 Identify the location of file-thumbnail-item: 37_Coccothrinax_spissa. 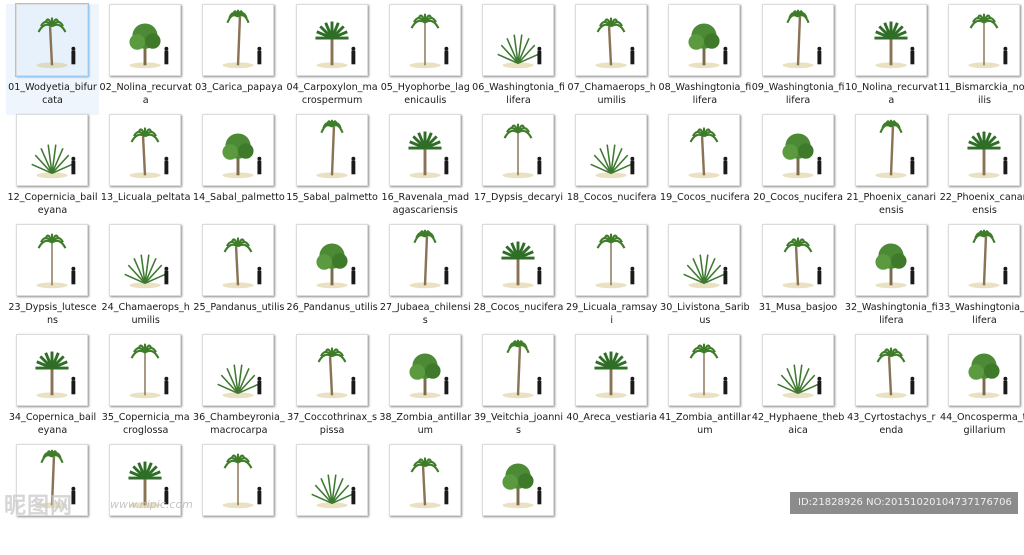
(332, 389).